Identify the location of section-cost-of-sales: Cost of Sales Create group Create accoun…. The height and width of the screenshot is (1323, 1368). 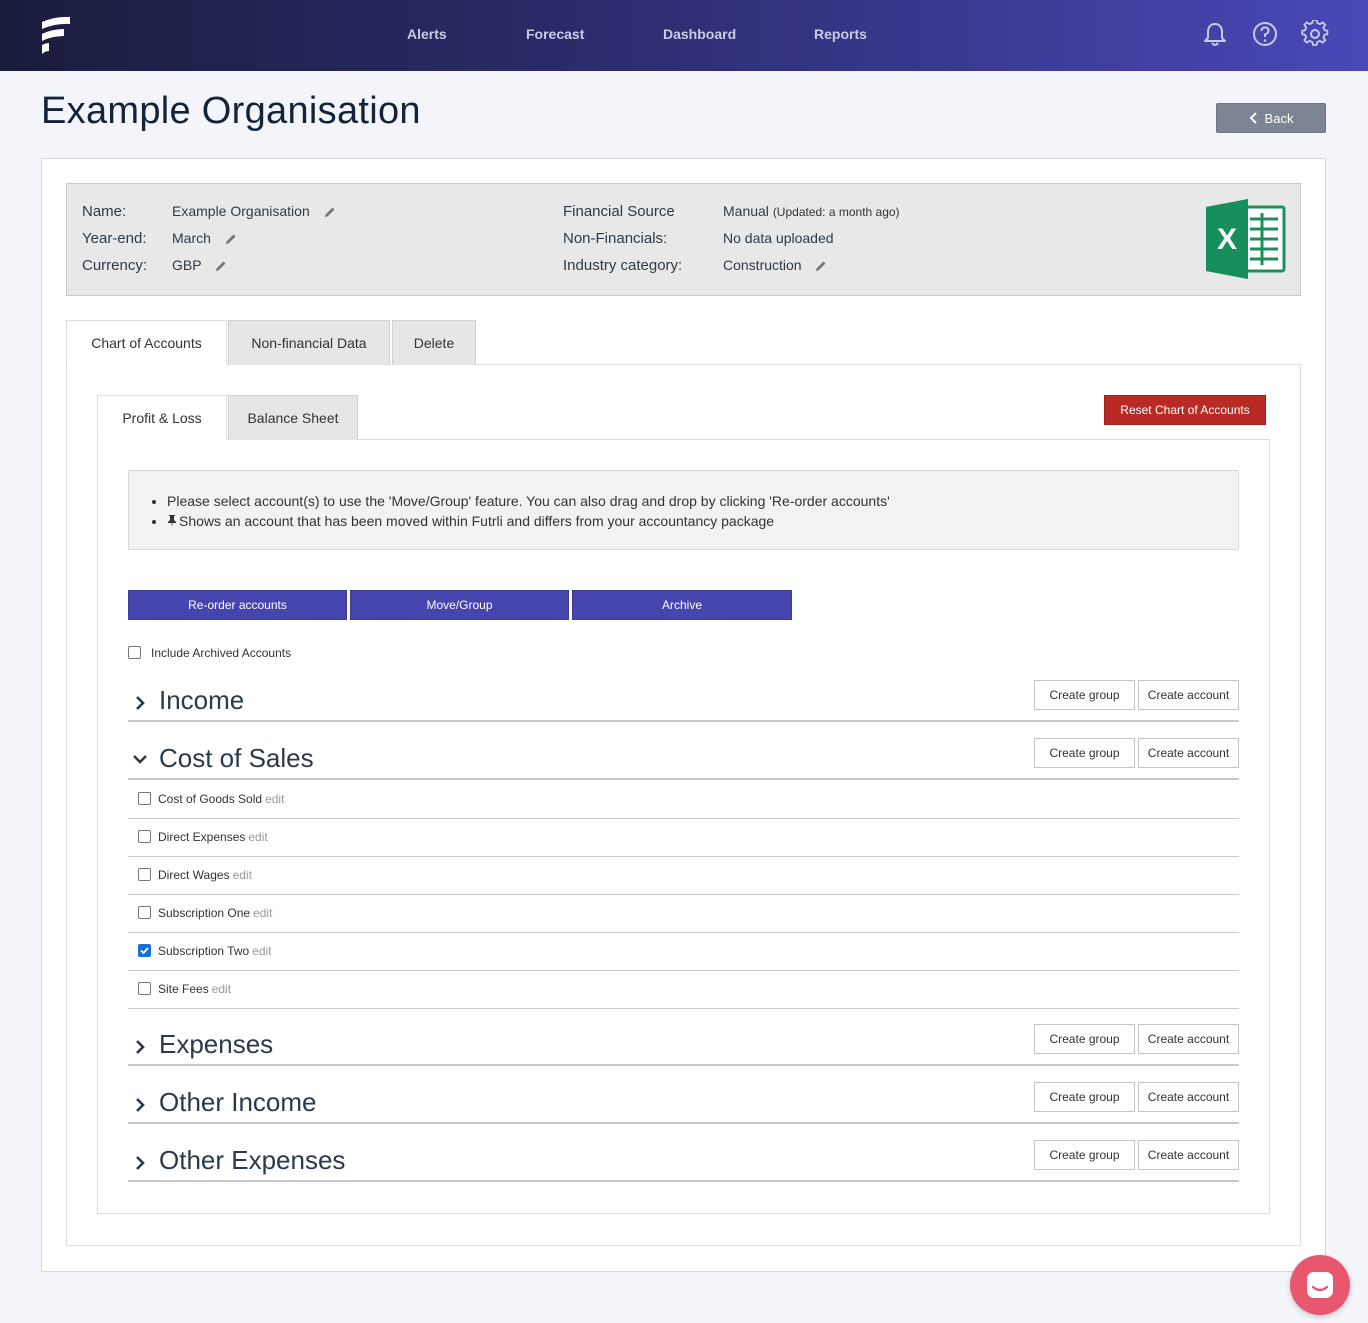
(683, 759).